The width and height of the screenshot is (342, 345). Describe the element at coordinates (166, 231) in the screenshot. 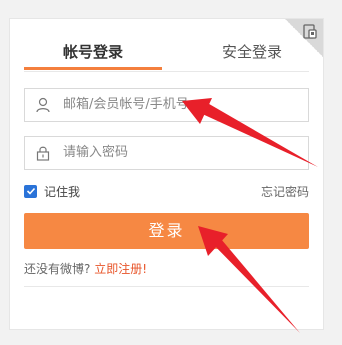

I see `login-button: 登录` at that location.